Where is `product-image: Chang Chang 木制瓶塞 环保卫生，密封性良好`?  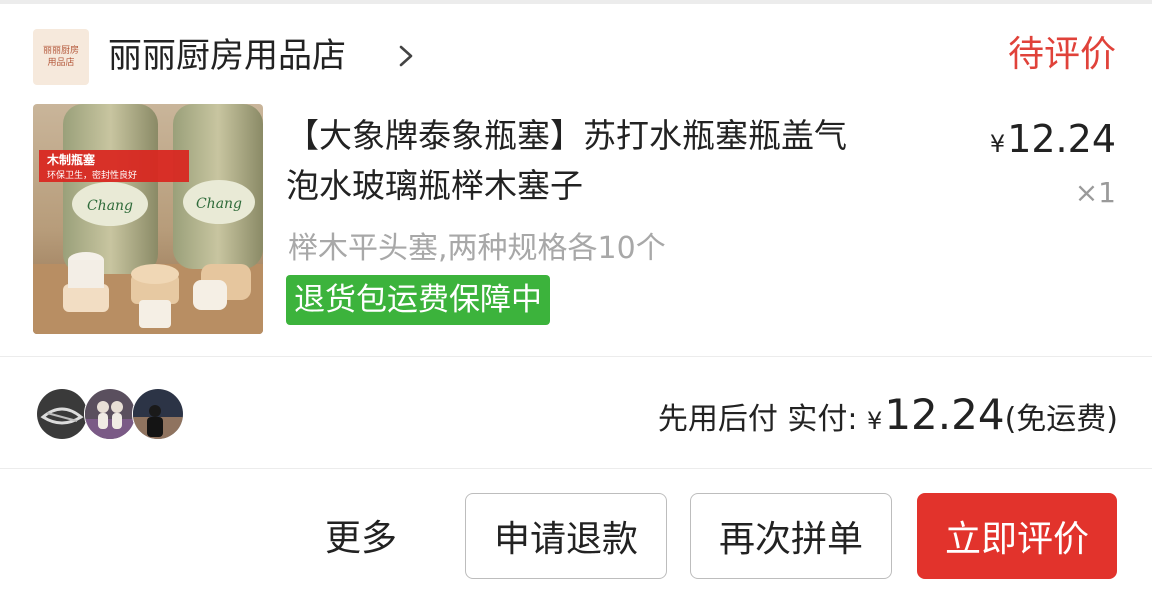 product-image: Chang Chang 木制瓶塞 环保卫生，密封性良好 is located at coordinates (148, 219).